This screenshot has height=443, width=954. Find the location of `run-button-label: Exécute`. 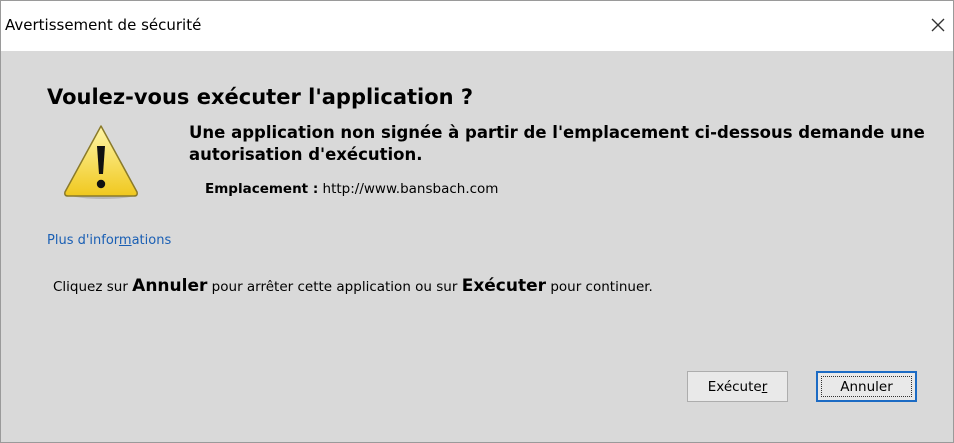

run-button-label: Exécute is located at coordinates (734, 386).